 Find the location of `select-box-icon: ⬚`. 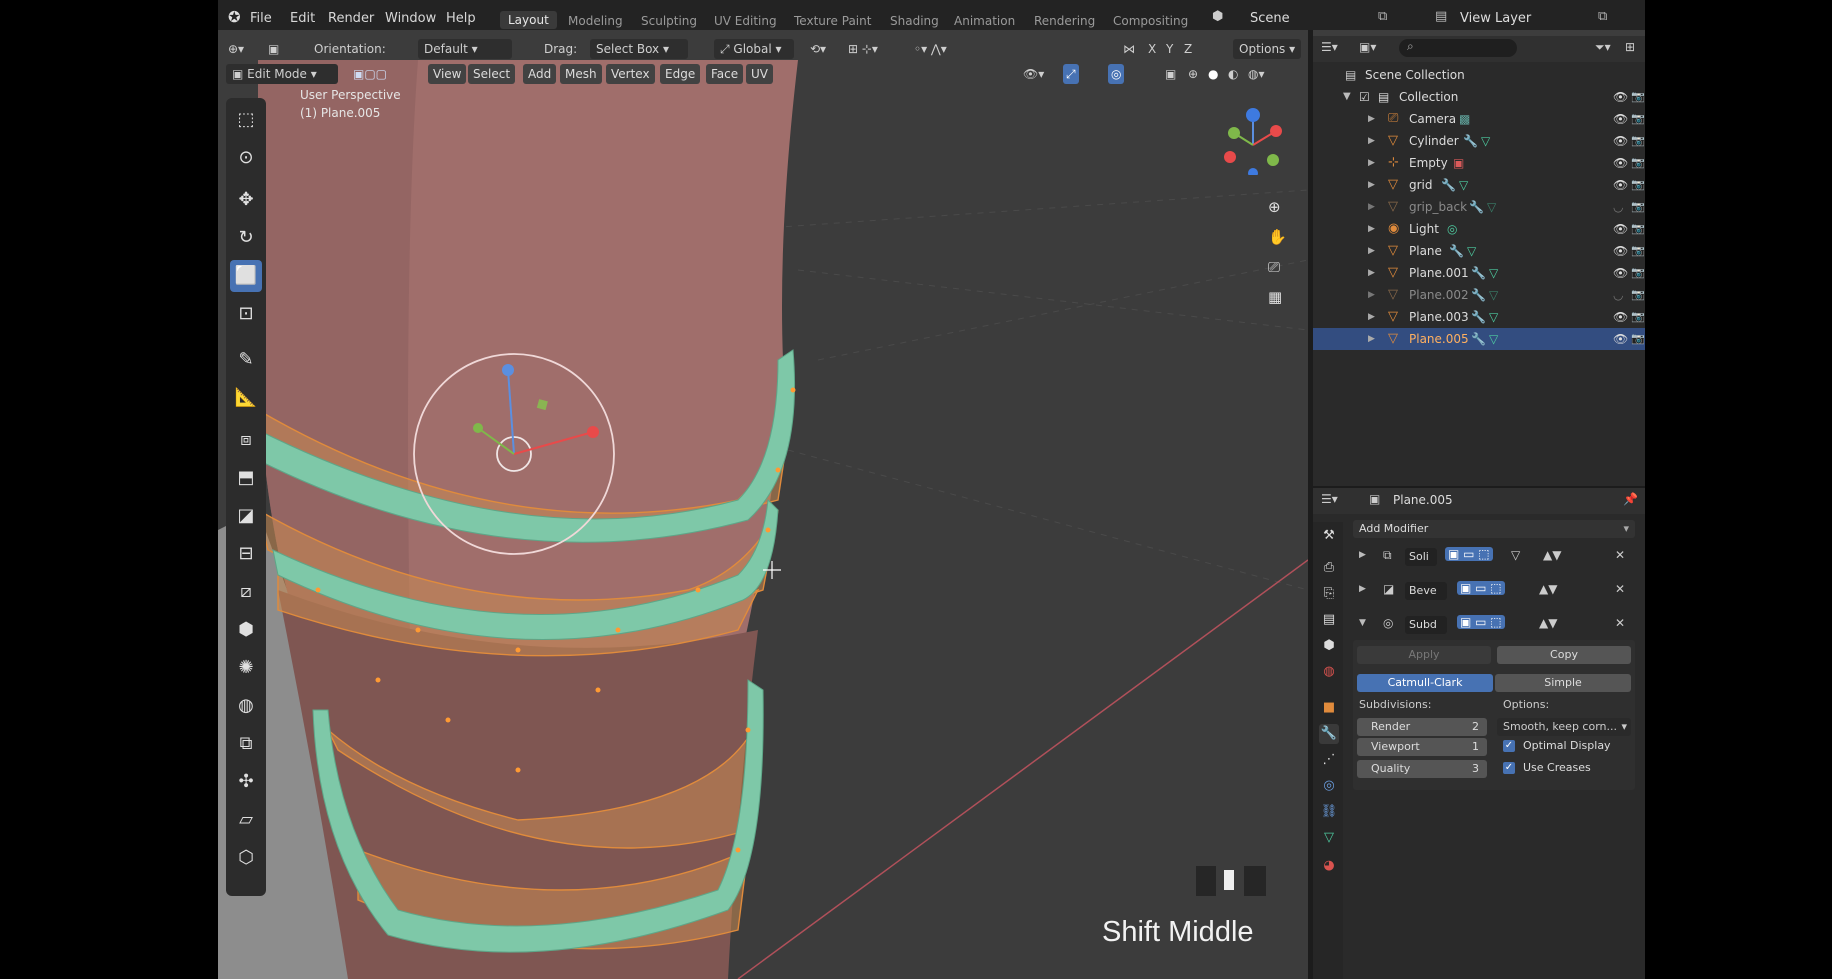

select-box-icon: ⬚ is located at coordinates (246, 120).